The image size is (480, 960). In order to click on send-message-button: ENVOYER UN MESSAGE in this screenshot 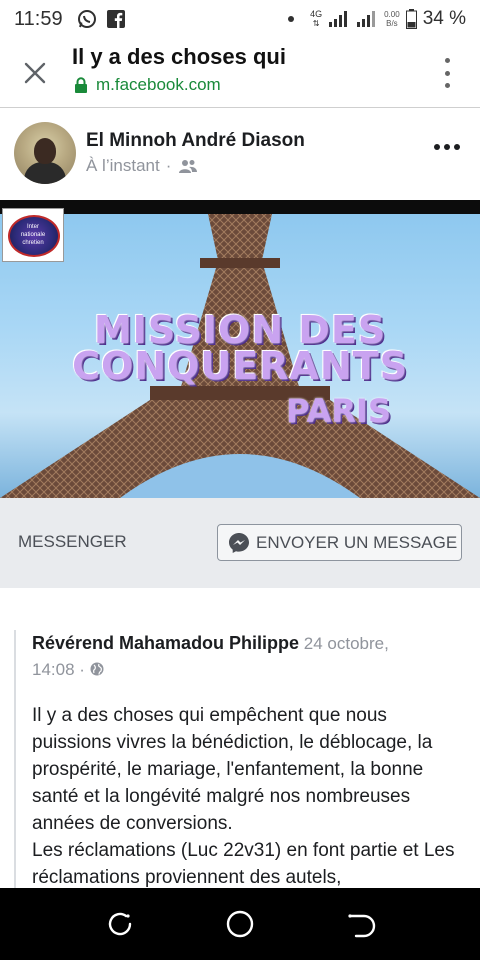, I will do `click(339, 542)`.